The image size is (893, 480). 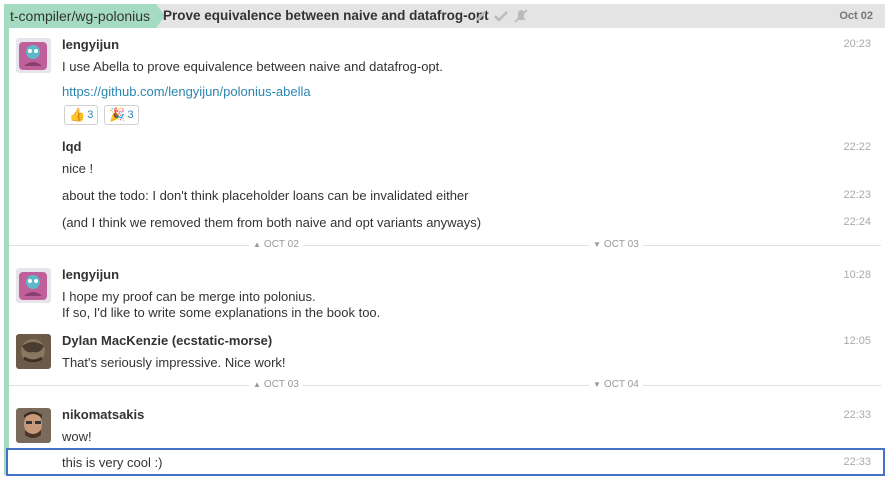 I want to click on message-text: this is very cool :), so click(x=112, y=462).